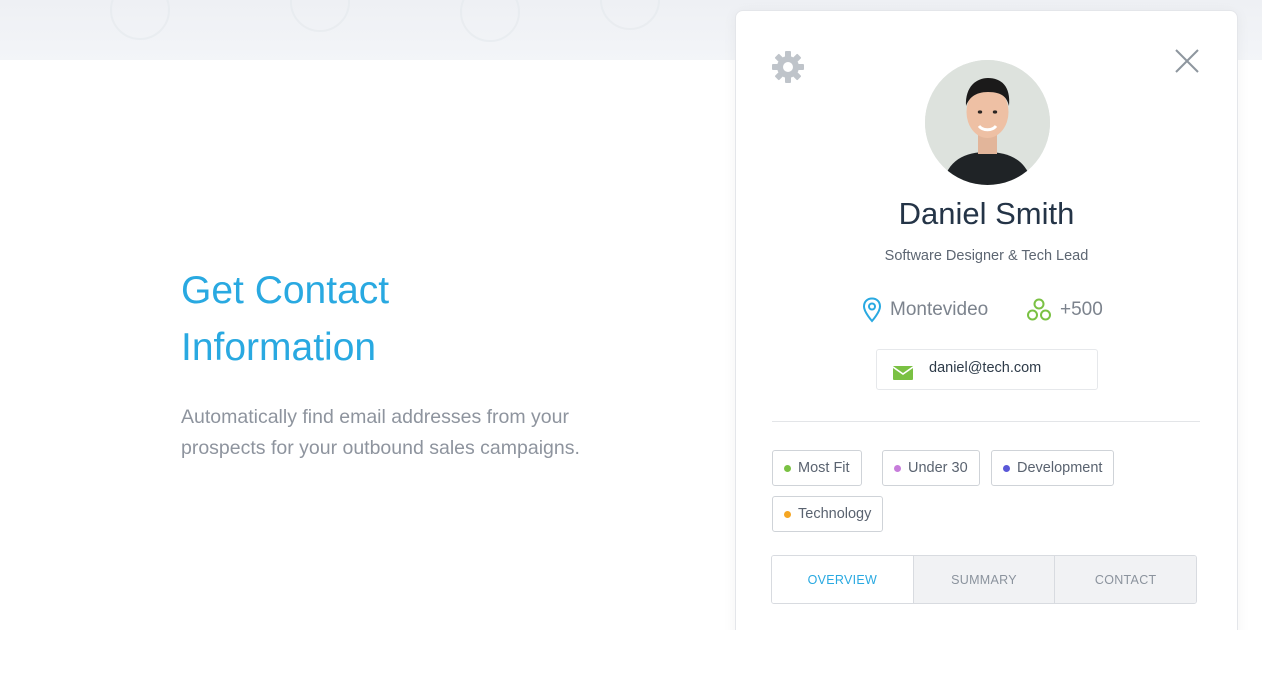 This screenshot has height=687, width=1262. I want to click on tab-summary: SUMMARY, so click(983, 579).